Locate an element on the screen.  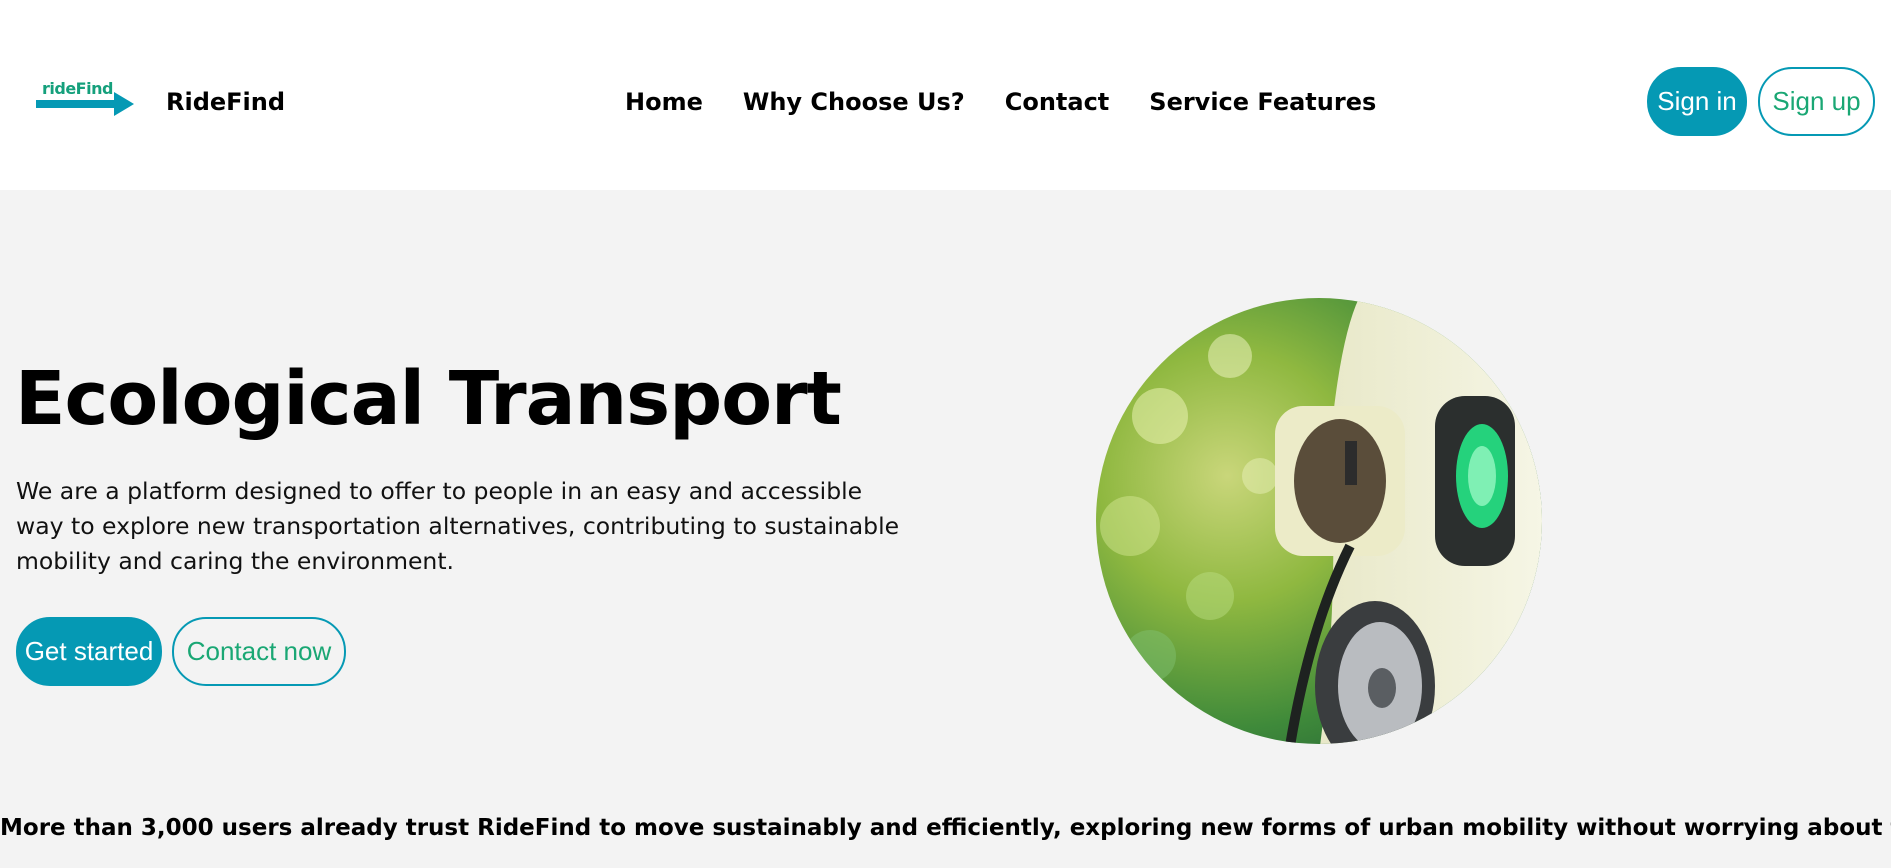
contact-now-button: Contact now is located at coordinates (259, 651).